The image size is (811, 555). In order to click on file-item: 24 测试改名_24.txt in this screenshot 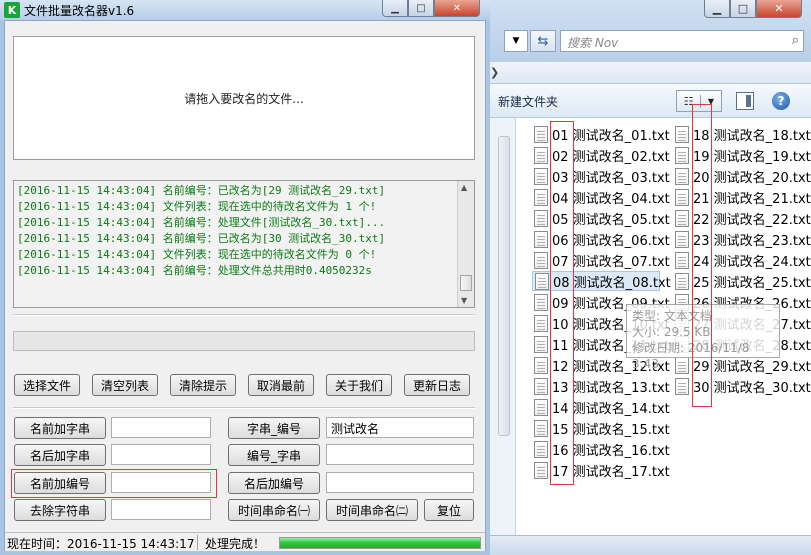, I will do `click(742, 260)`.